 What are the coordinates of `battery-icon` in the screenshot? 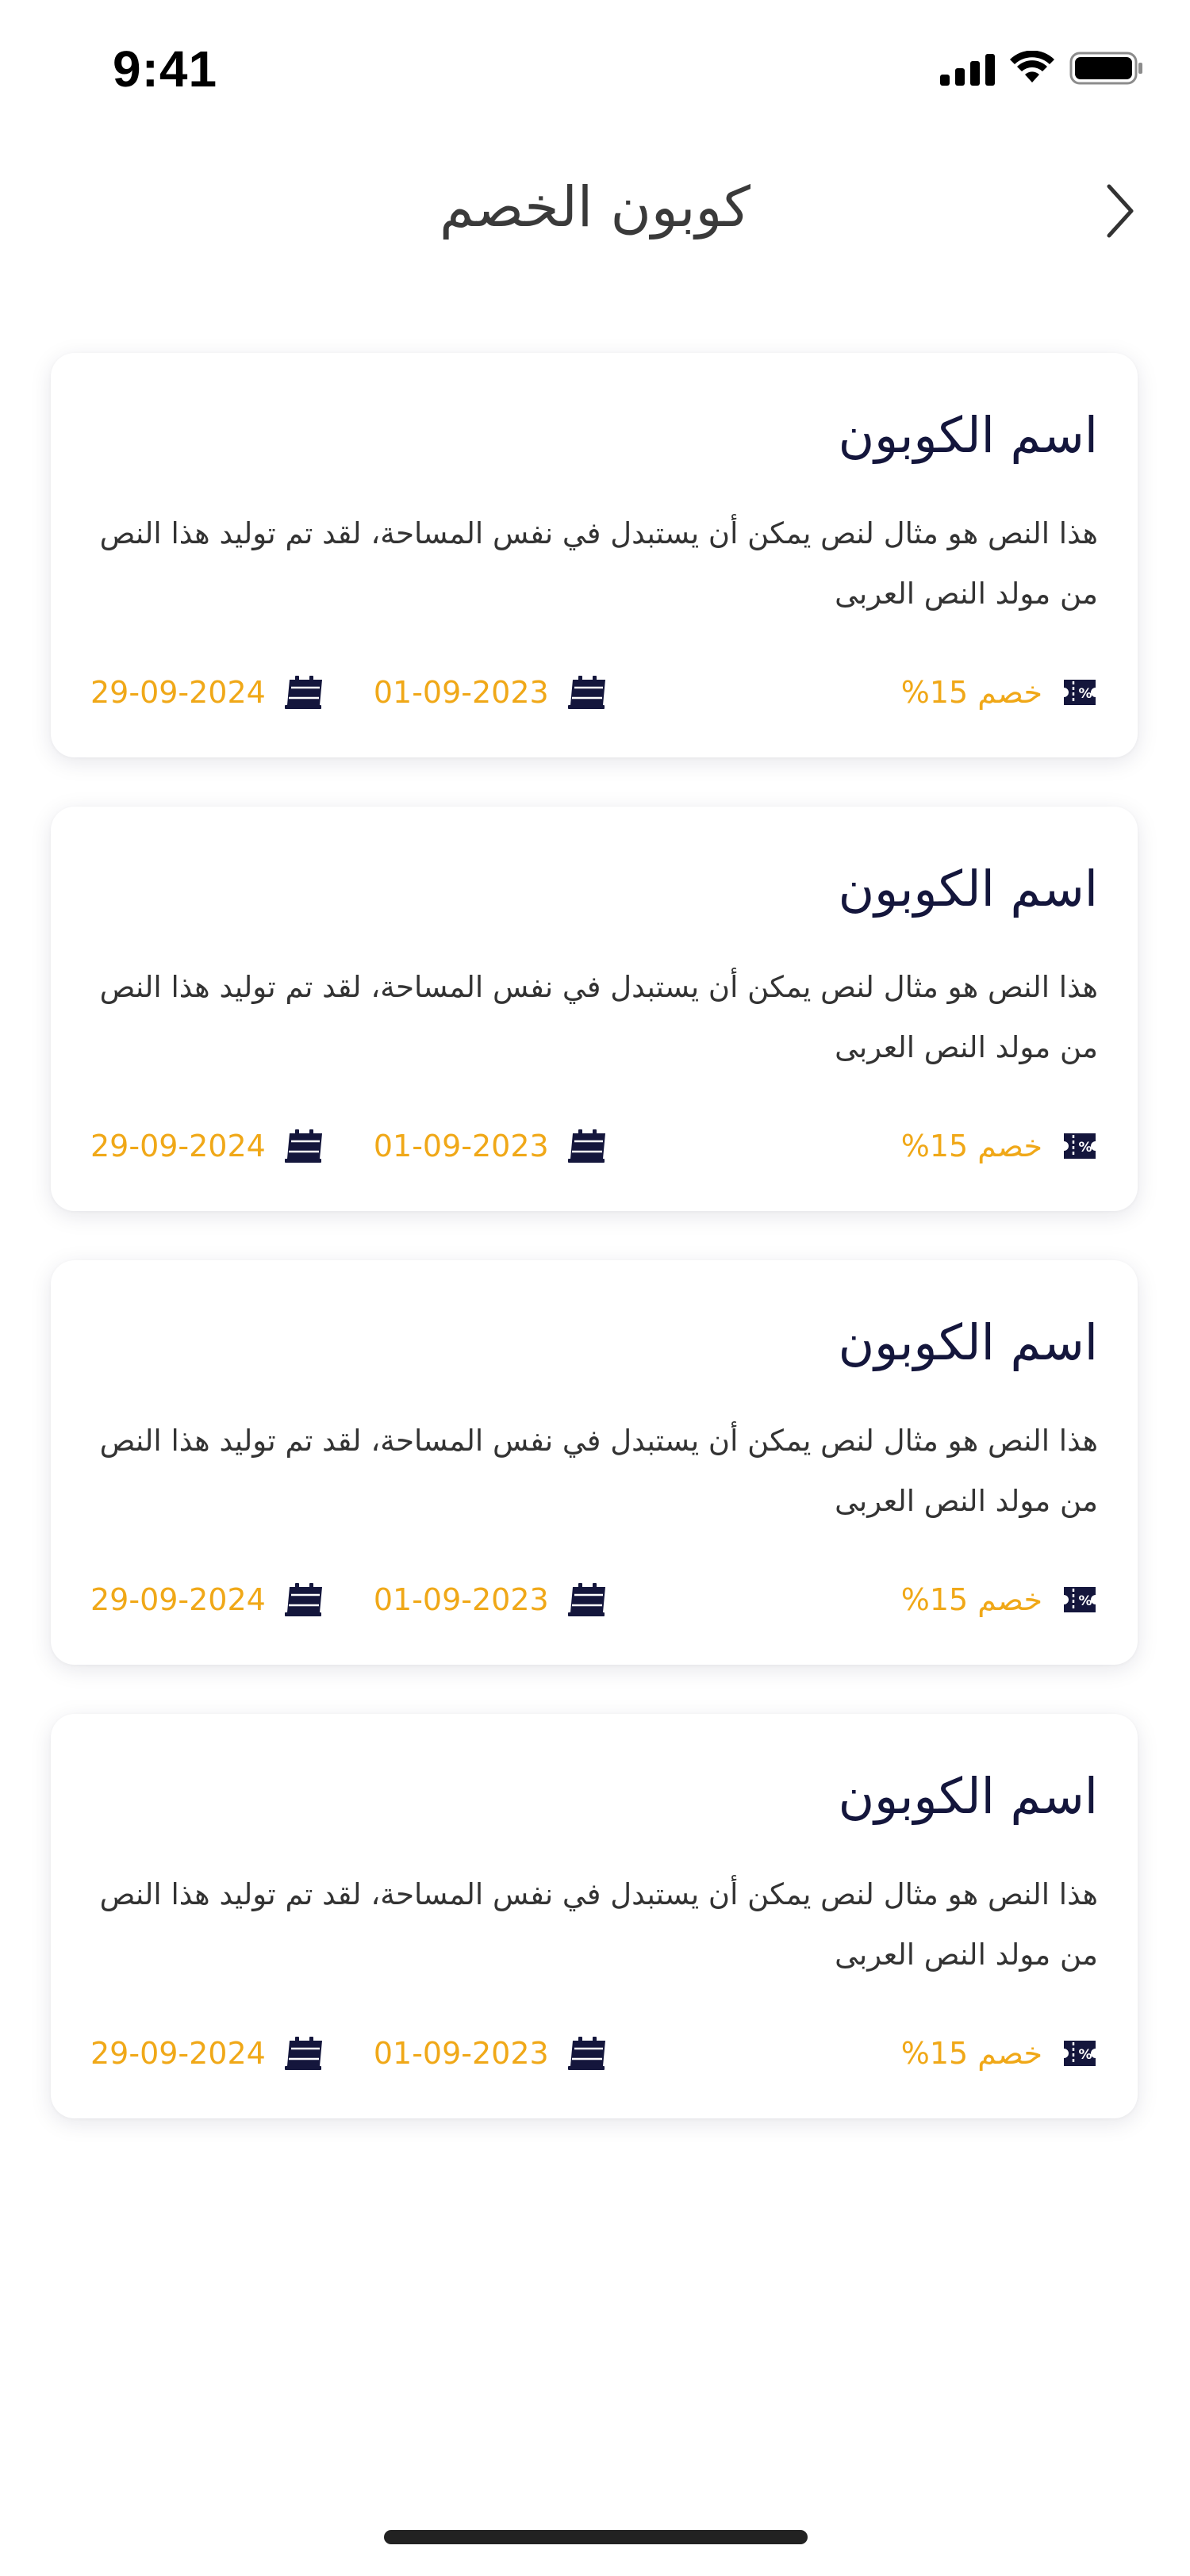 It's located at (1105, 69).